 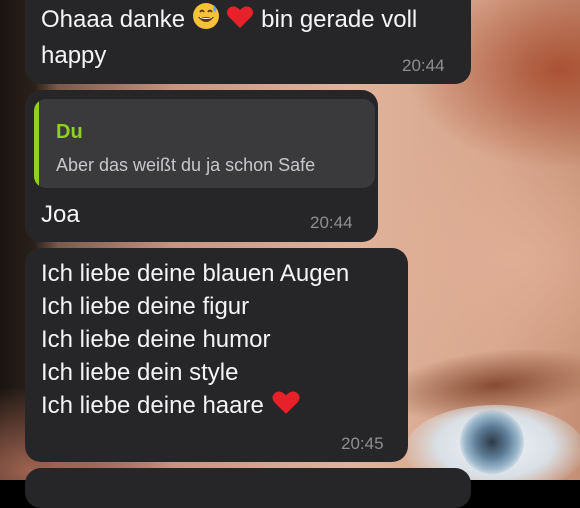 I want to click on message-bubble-4-partial, so click(x=248, y=488).